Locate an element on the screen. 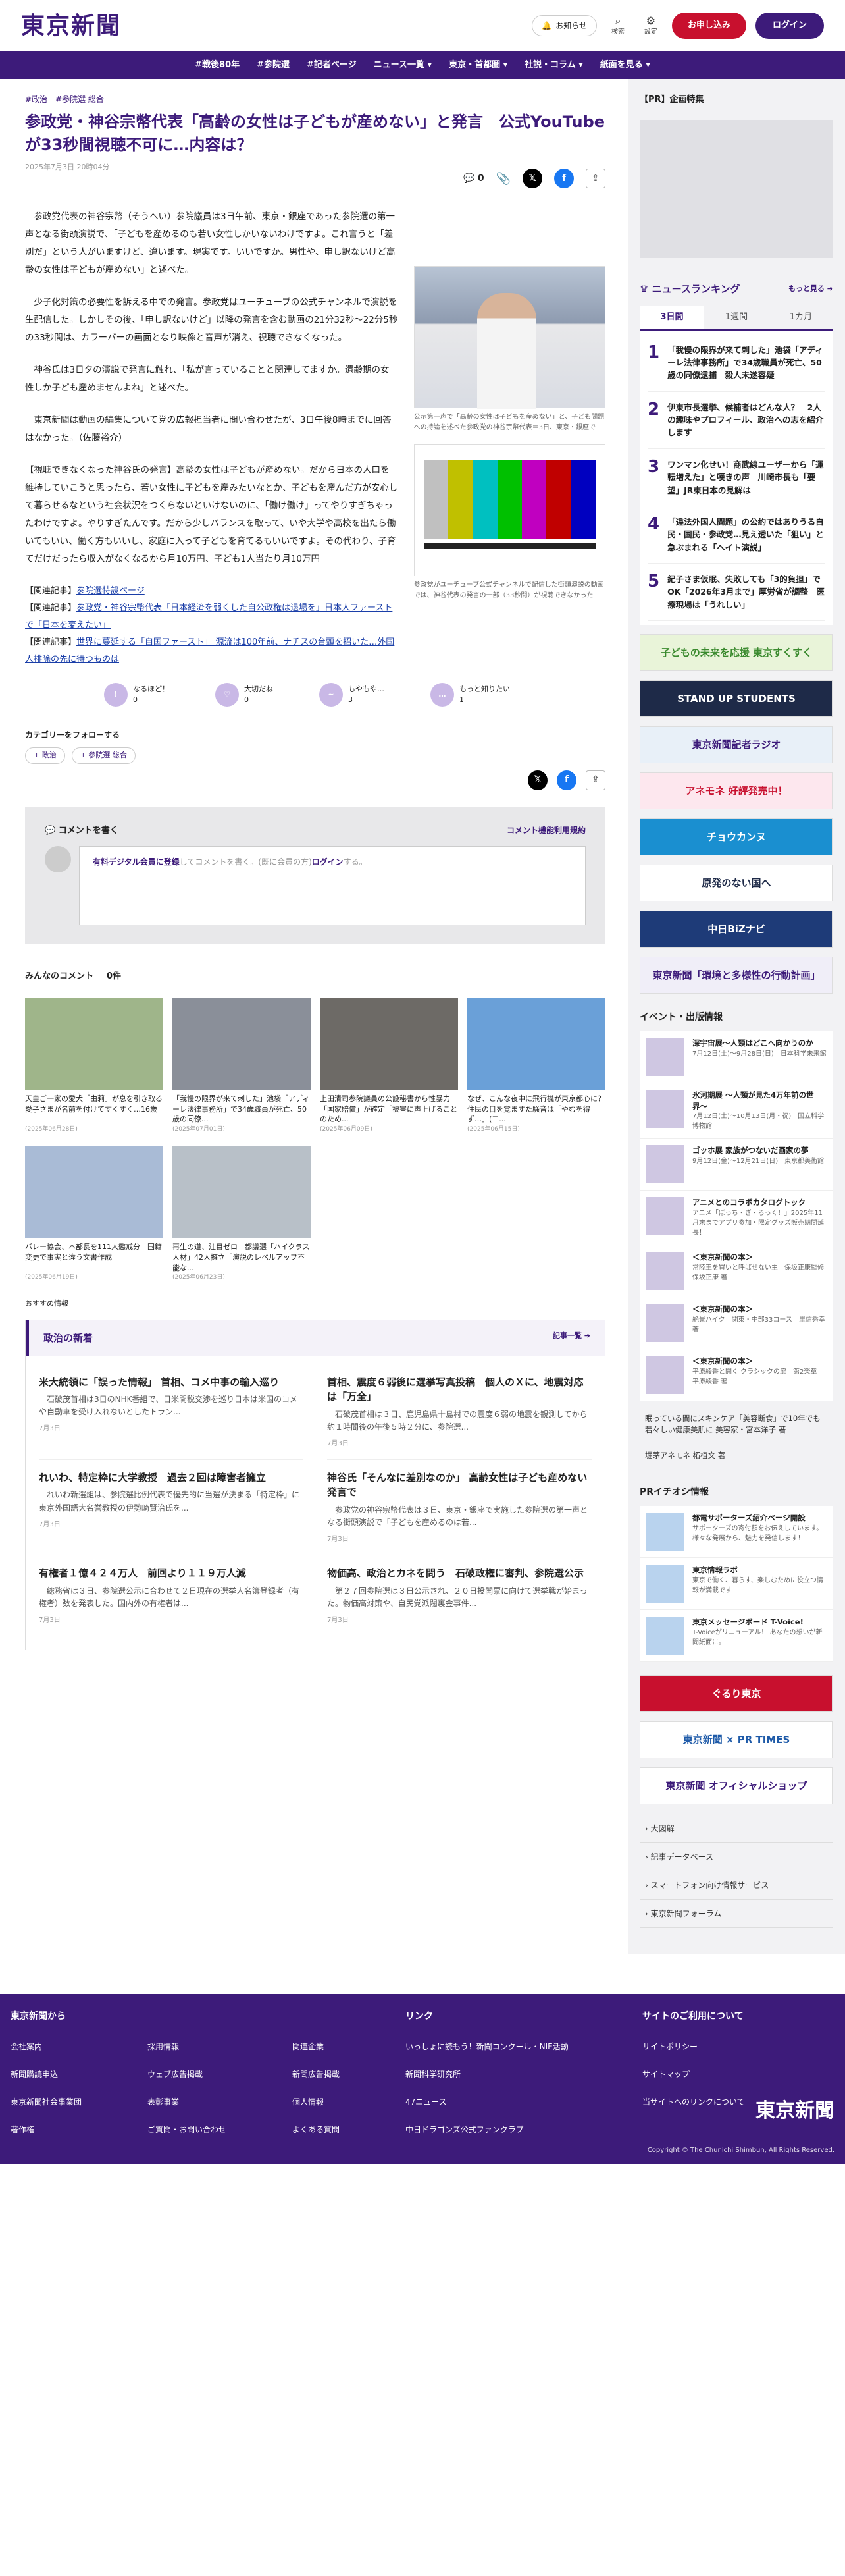 The image size is (845, 2576). footer-link: サイトマップ is located at coordinates (694, 2074).